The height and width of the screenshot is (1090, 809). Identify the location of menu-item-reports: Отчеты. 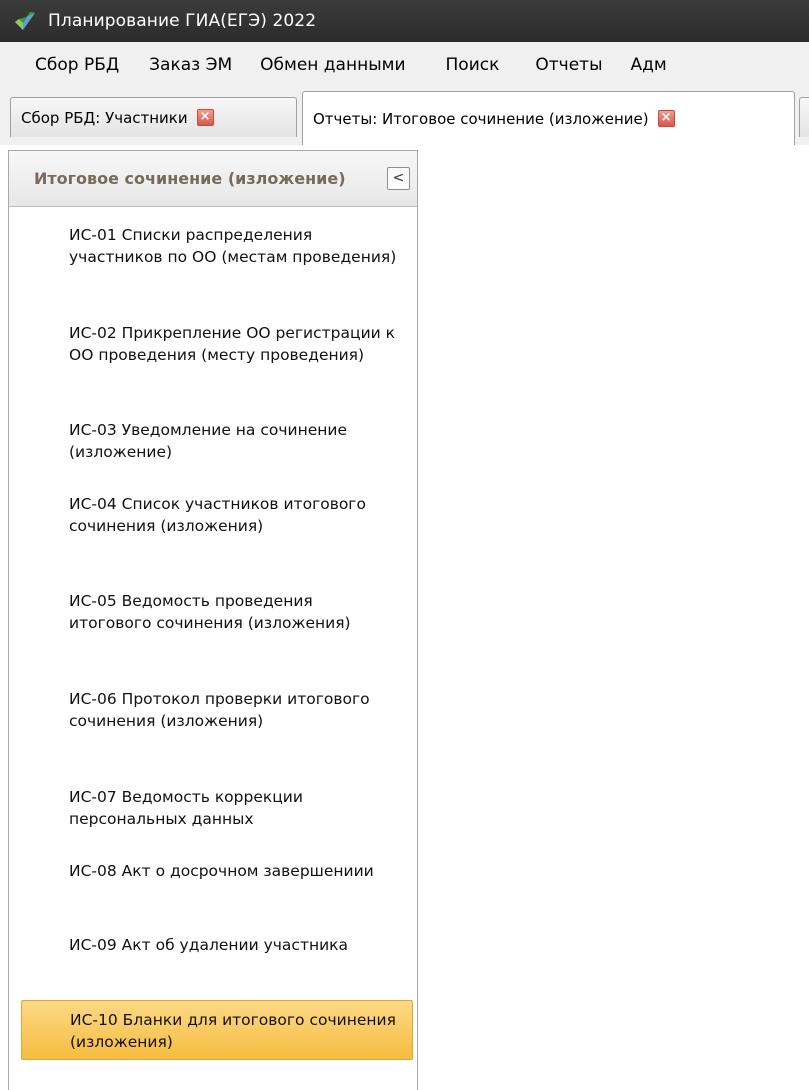
(575, 65).